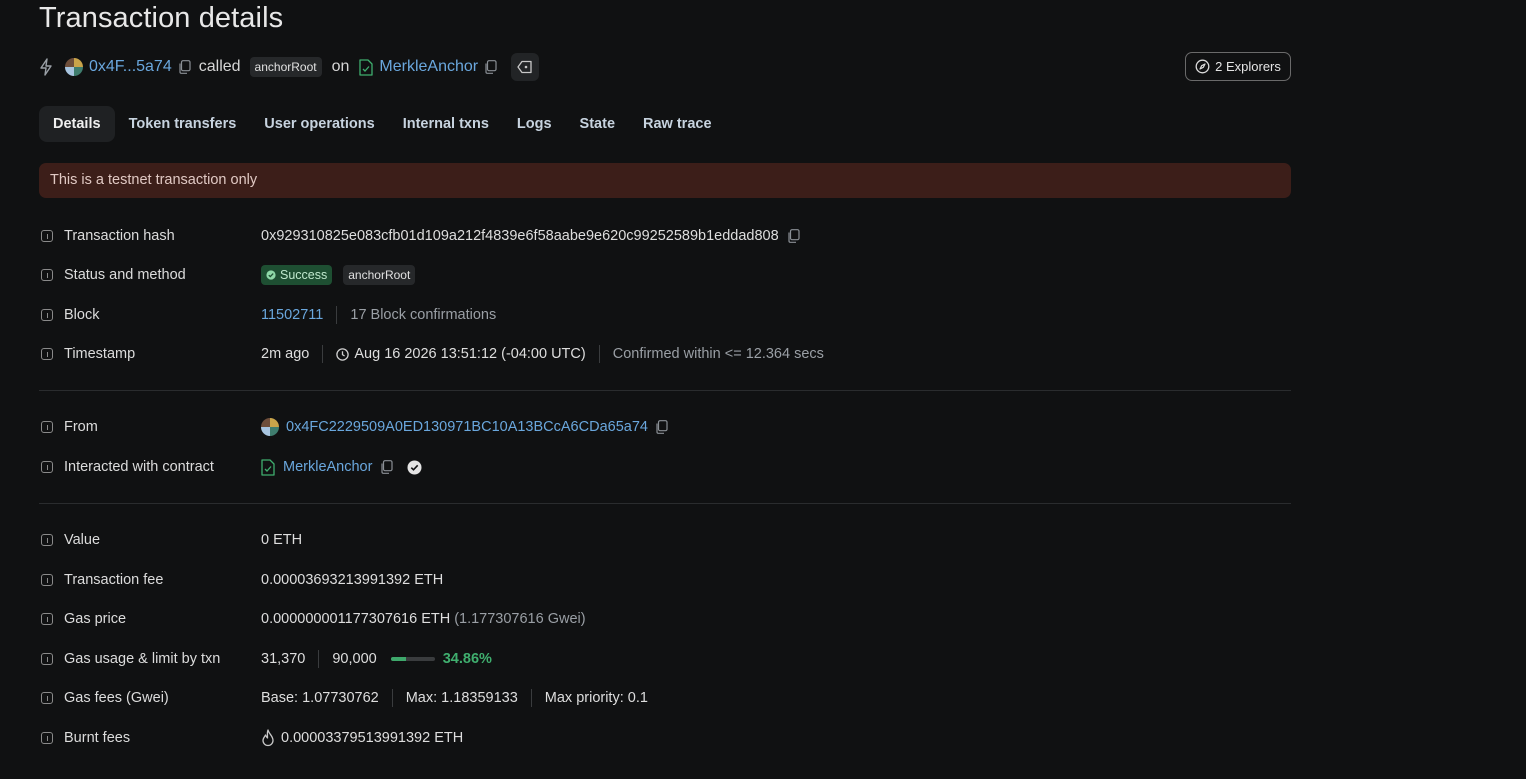  What do you see at coordinates (525, 67) in the screenshot?
I see `tag-icon` at bounding box center [525, 67].